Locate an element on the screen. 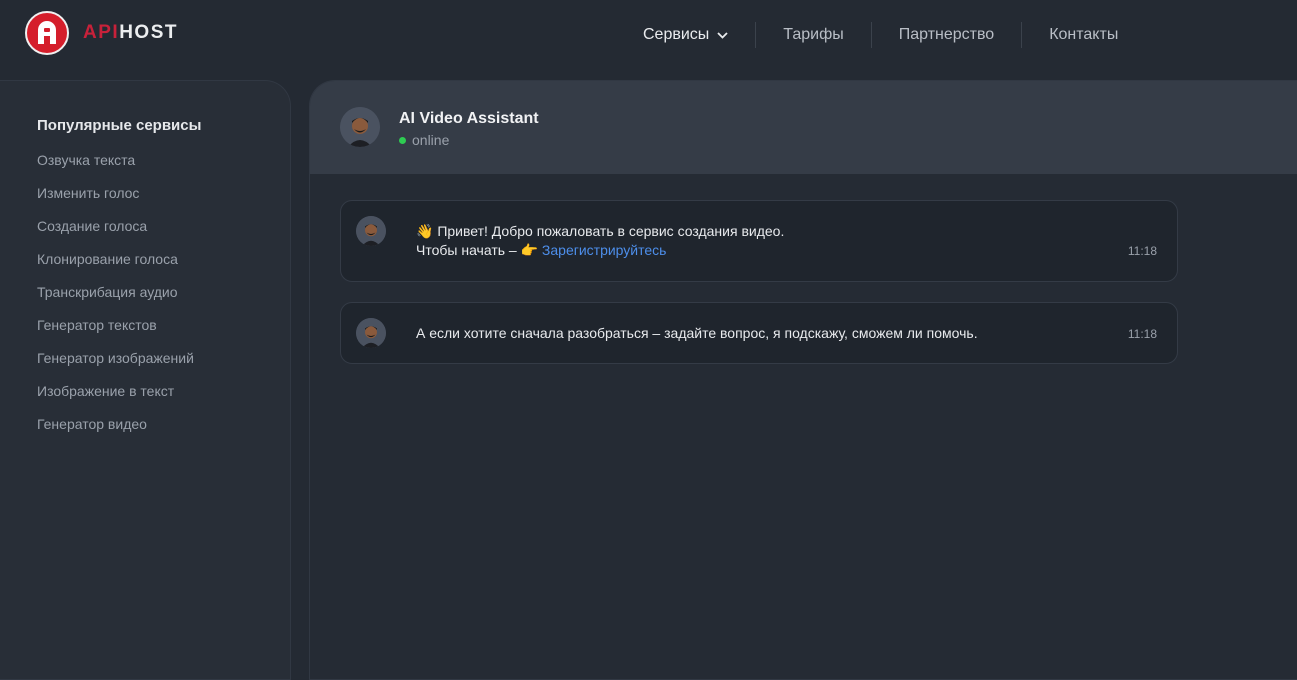  register-link: Зарегистрируйтесь is located at coordinates (604, 250).